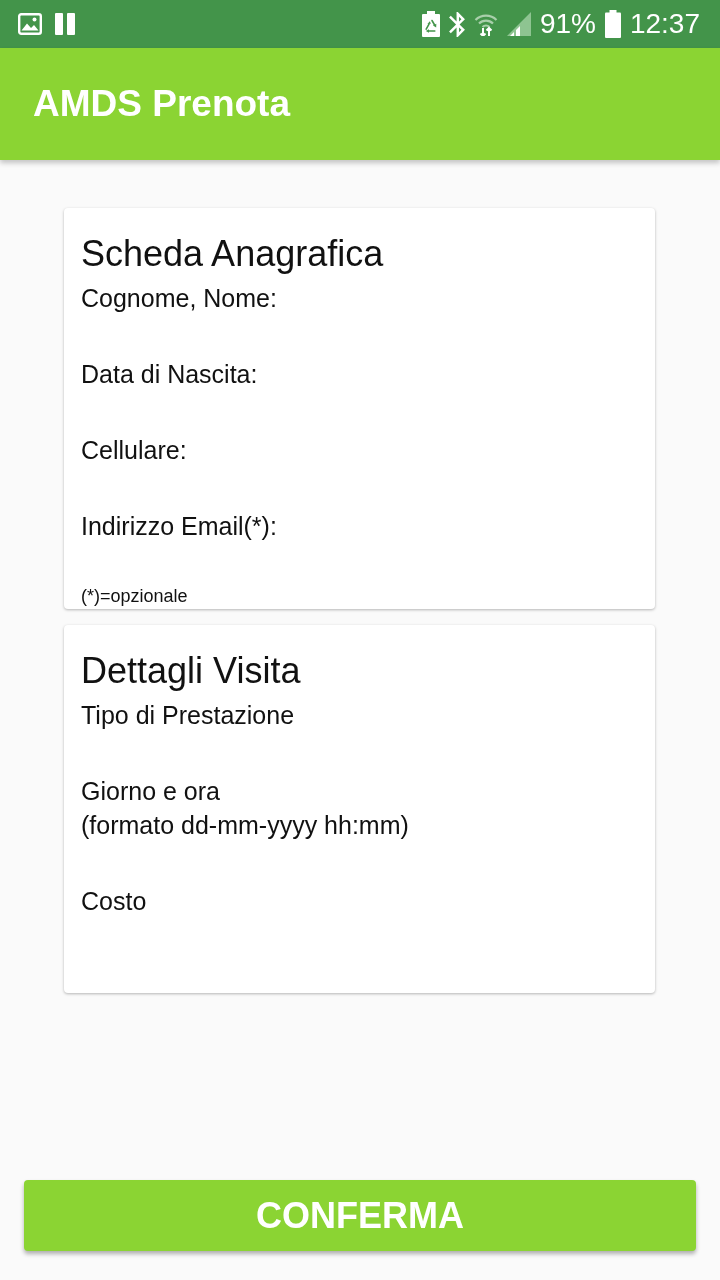 The height and width of the screenshot is (1280, 720). I want to click on pause-icon, so click(65, 24).